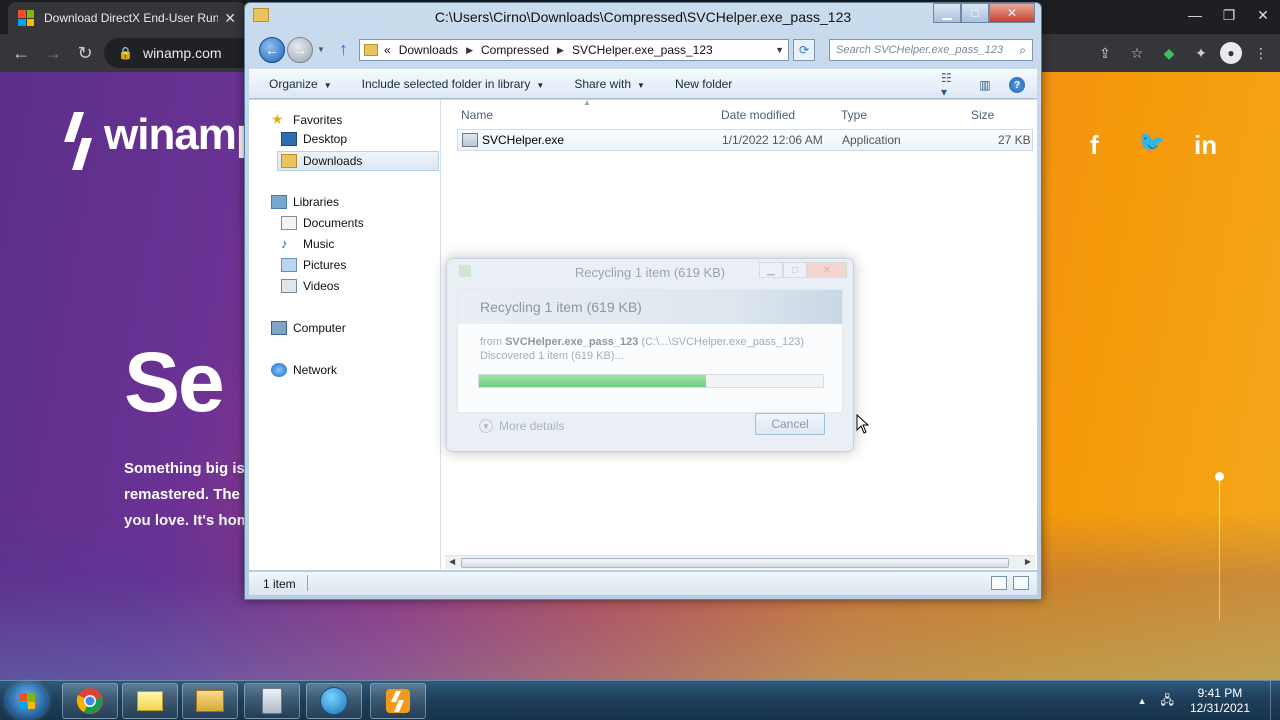 The height and width of the screenshot is (720, 1280). I want to click on file-type: Application, so click(871, 140).